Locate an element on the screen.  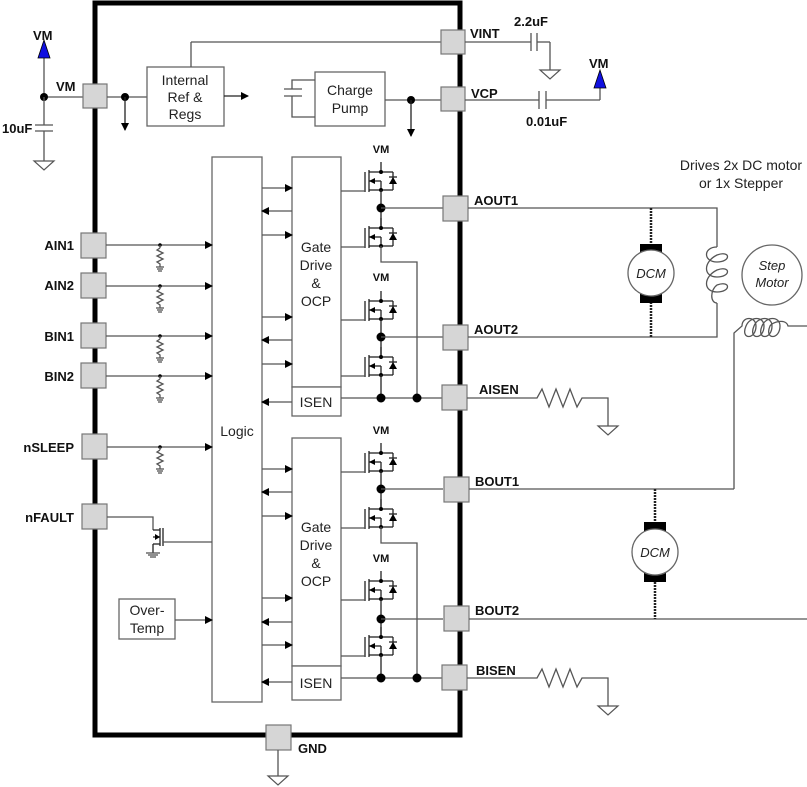
svg-text: BOUT1 is located at coordinates (497, 481).